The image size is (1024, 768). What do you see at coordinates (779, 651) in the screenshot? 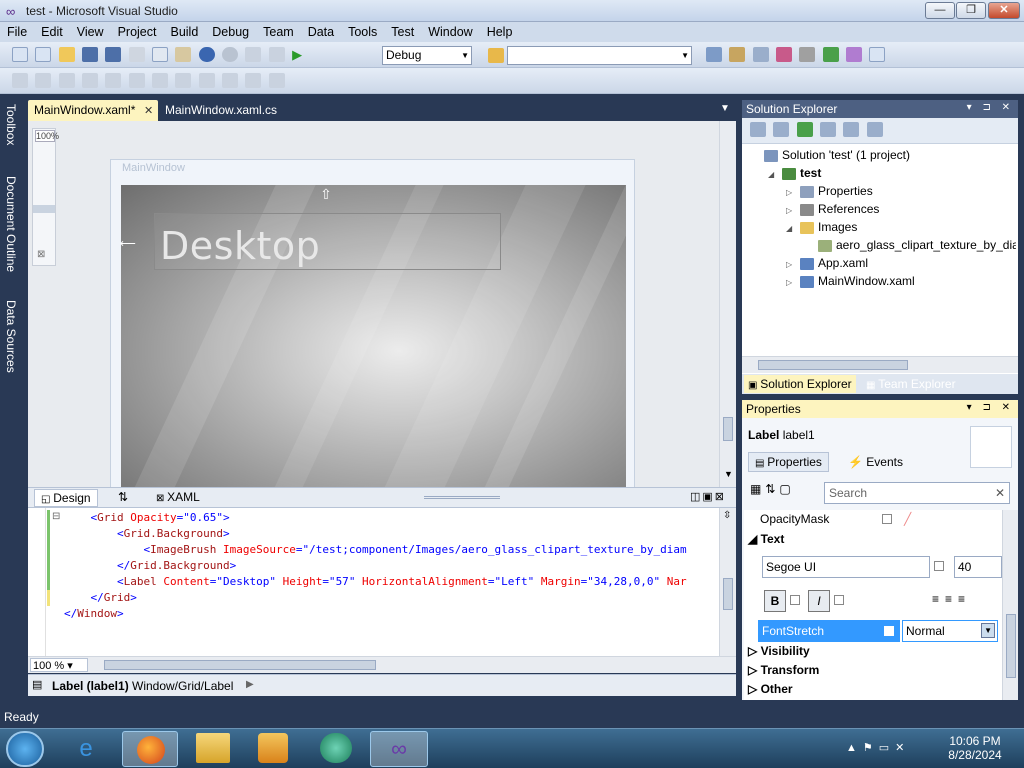
I see `visibility-section-header: ▷ Visibility` at bounding box center [779, 651].